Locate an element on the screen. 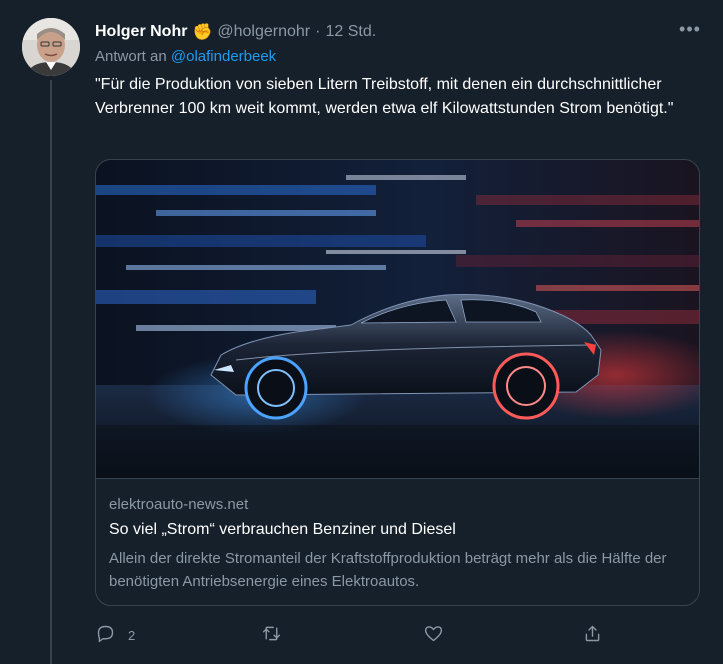  tweet-timestamp: 12 Std. is located at coordinates (350, 32).